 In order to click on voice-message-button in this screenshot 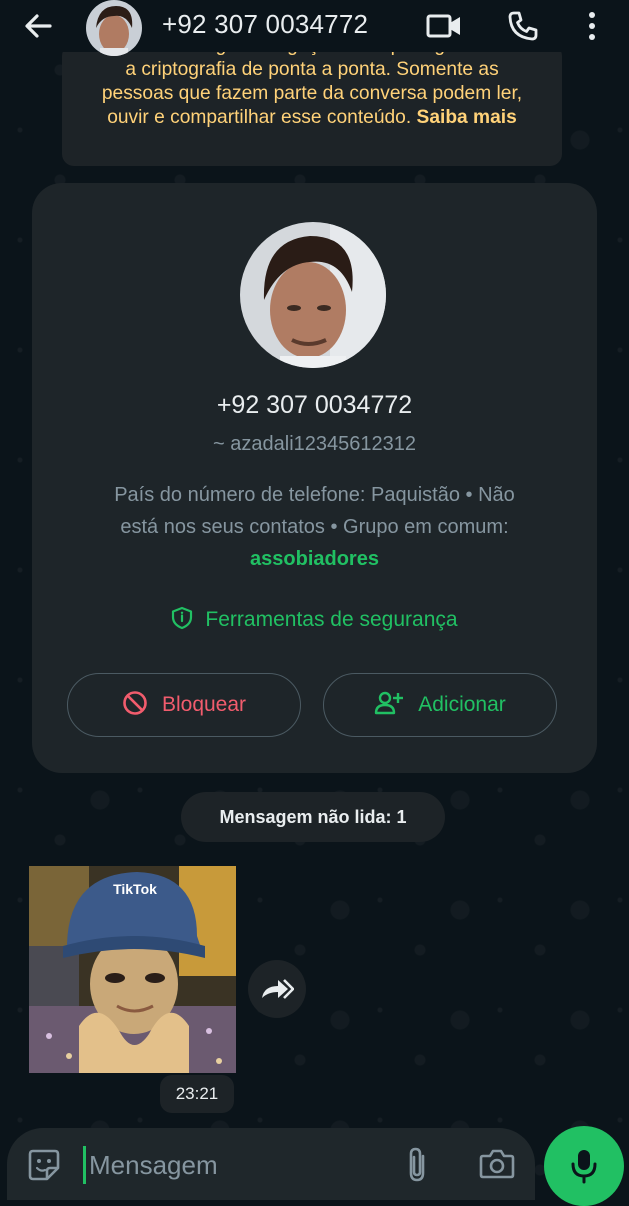, I will do `click(584, 1166)`.